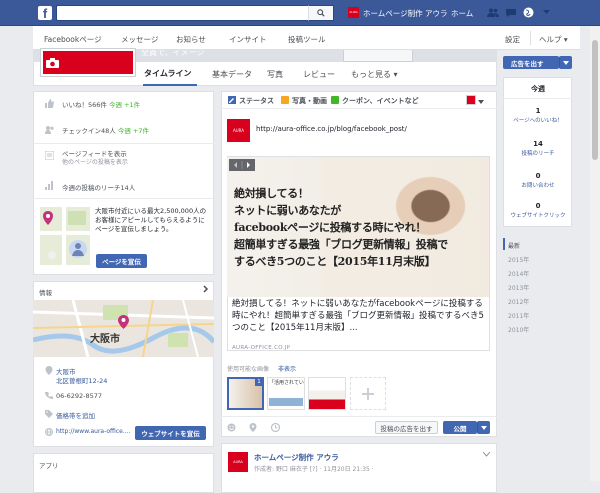 The image size is (600, 493). What do you see at coordinates (330, 227) in the screenshot?
I see `headline-line-3: facebookページに投稿する時にやれ！` at bounding box center [330, 227].